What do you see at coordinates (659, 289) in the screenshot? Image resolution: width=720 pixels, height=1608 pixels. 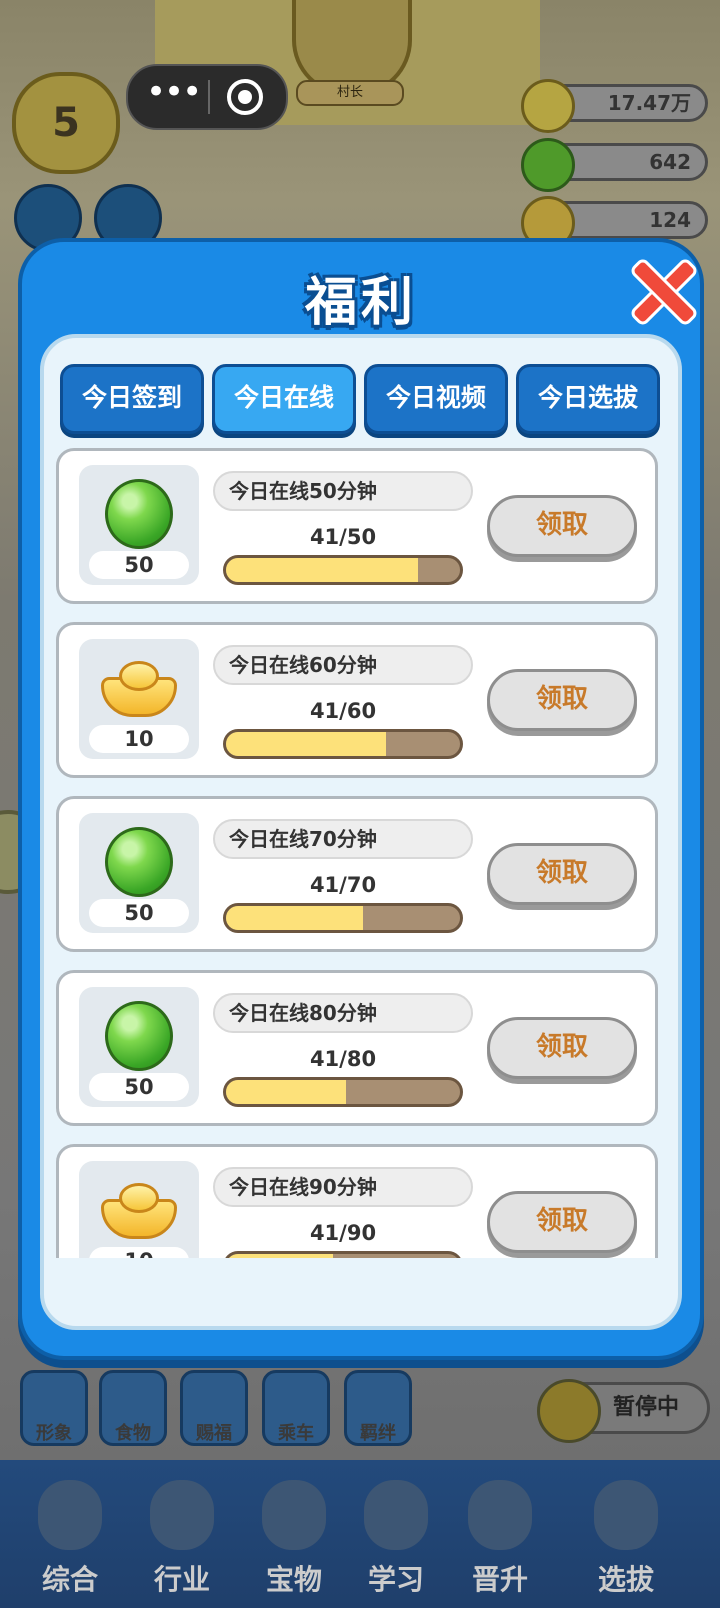 I see `close-icon` at bounding box center [659, 289].